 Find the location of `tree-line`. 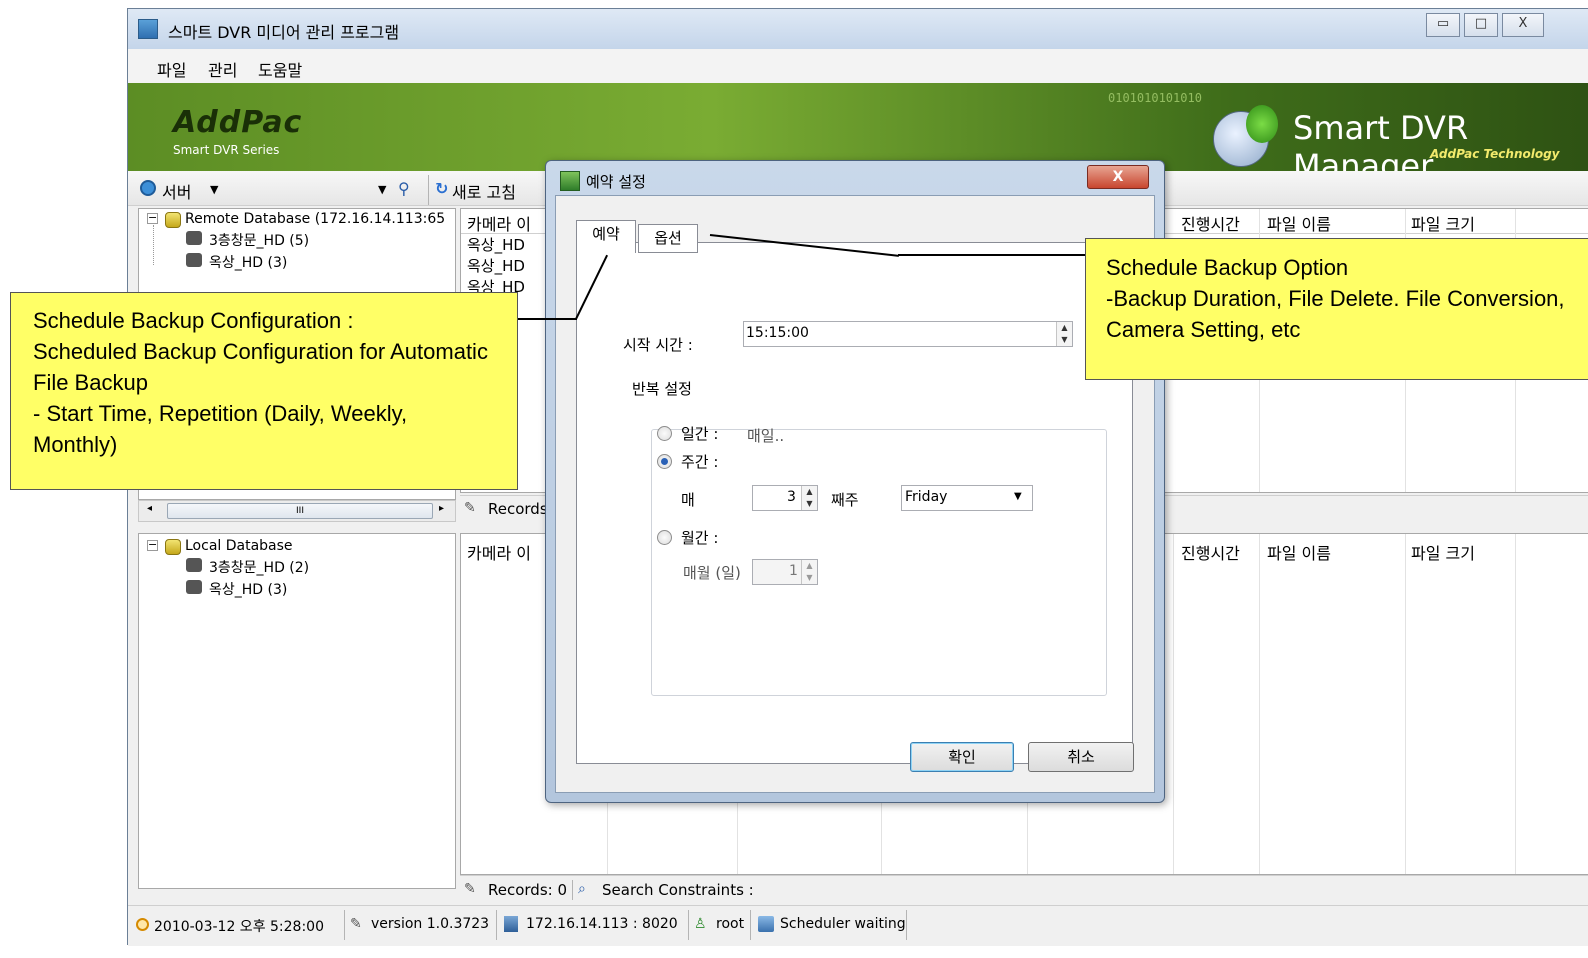

tree-line is located at coordinates (154, 245).